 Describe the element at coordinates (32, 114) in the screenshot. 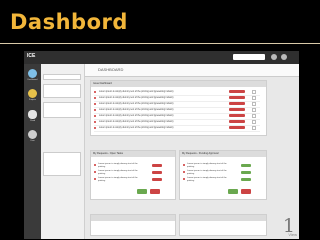

I see `cloud-icon` at that location.